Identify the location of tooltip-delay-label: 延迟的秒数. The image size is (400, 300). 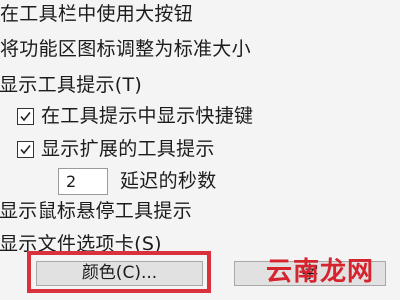
(168, 181).